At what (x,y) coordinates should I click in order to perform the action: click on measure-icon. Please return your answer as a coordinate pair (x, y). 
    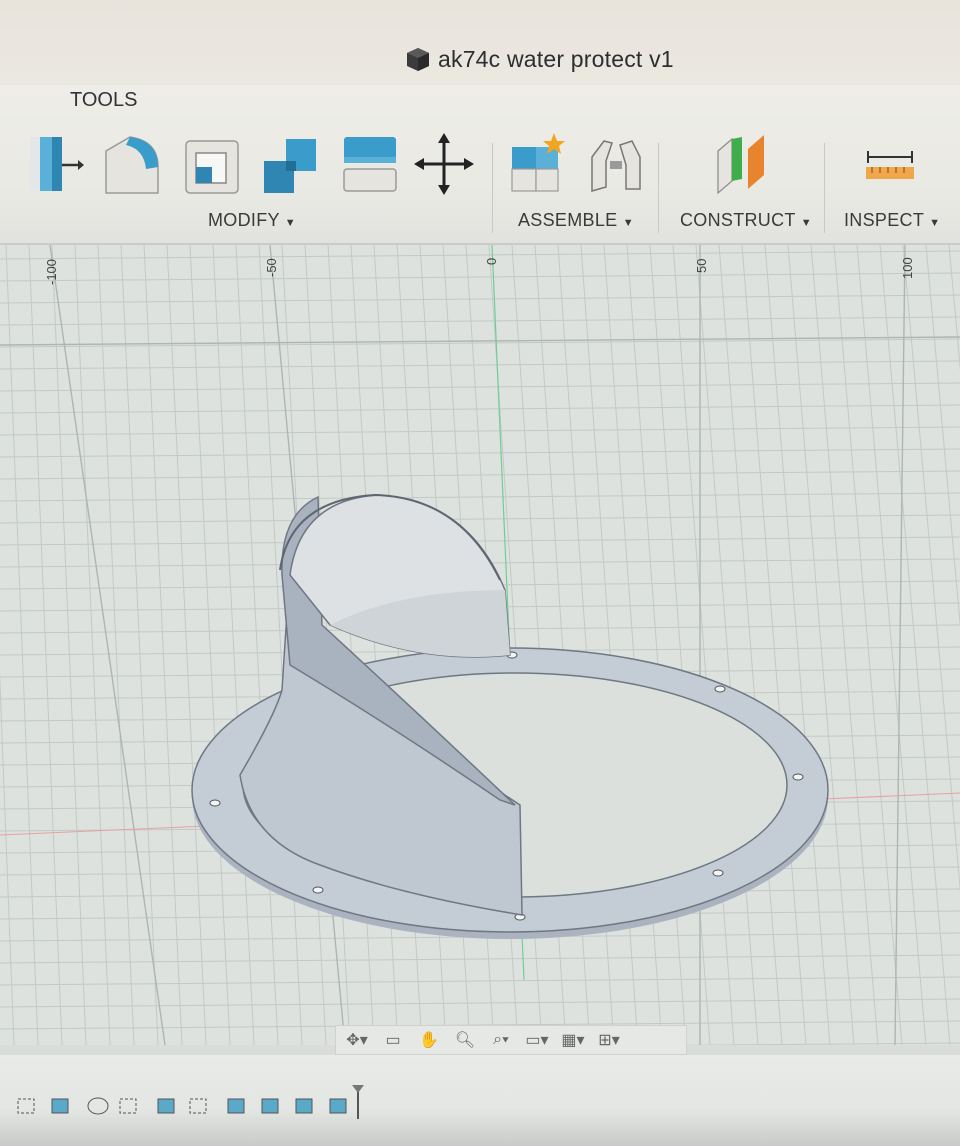
    Looking at the image, I should click on (890, 164).